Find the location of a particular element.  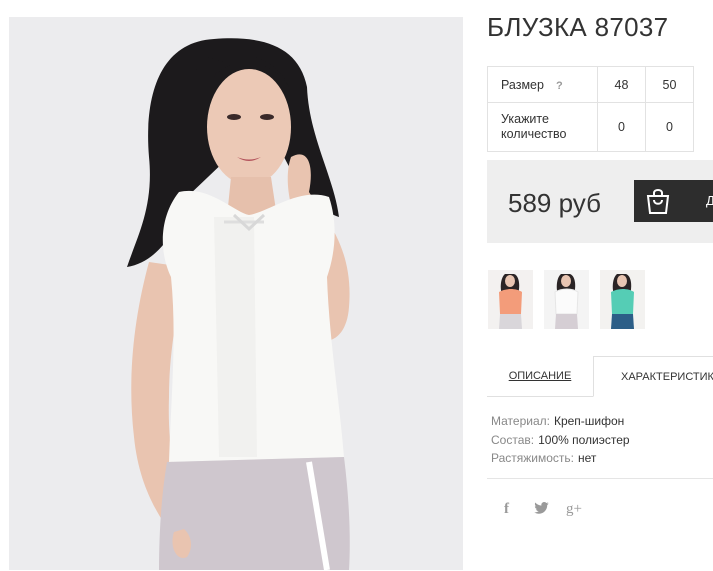

divider is located at coordinates (600, 478).